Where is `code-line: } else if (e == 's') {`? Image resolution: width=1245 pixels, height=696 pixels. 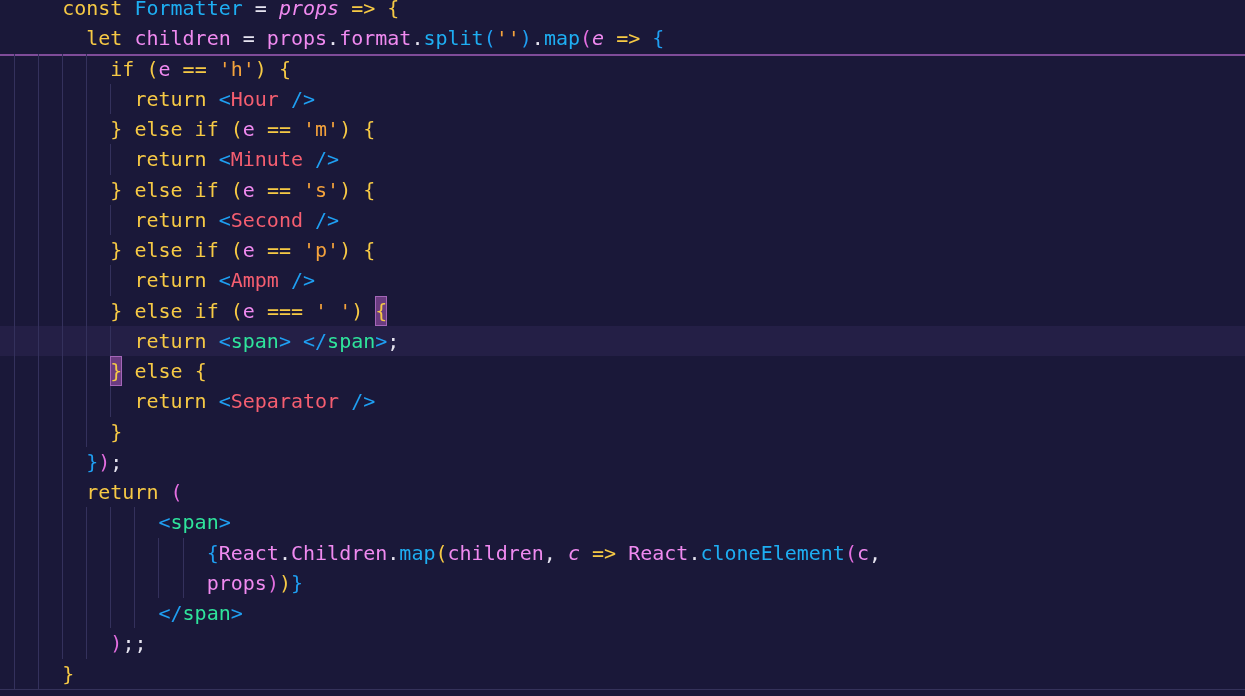 code-line: } else if (e == 's') { is located at coordinates (622, 189).